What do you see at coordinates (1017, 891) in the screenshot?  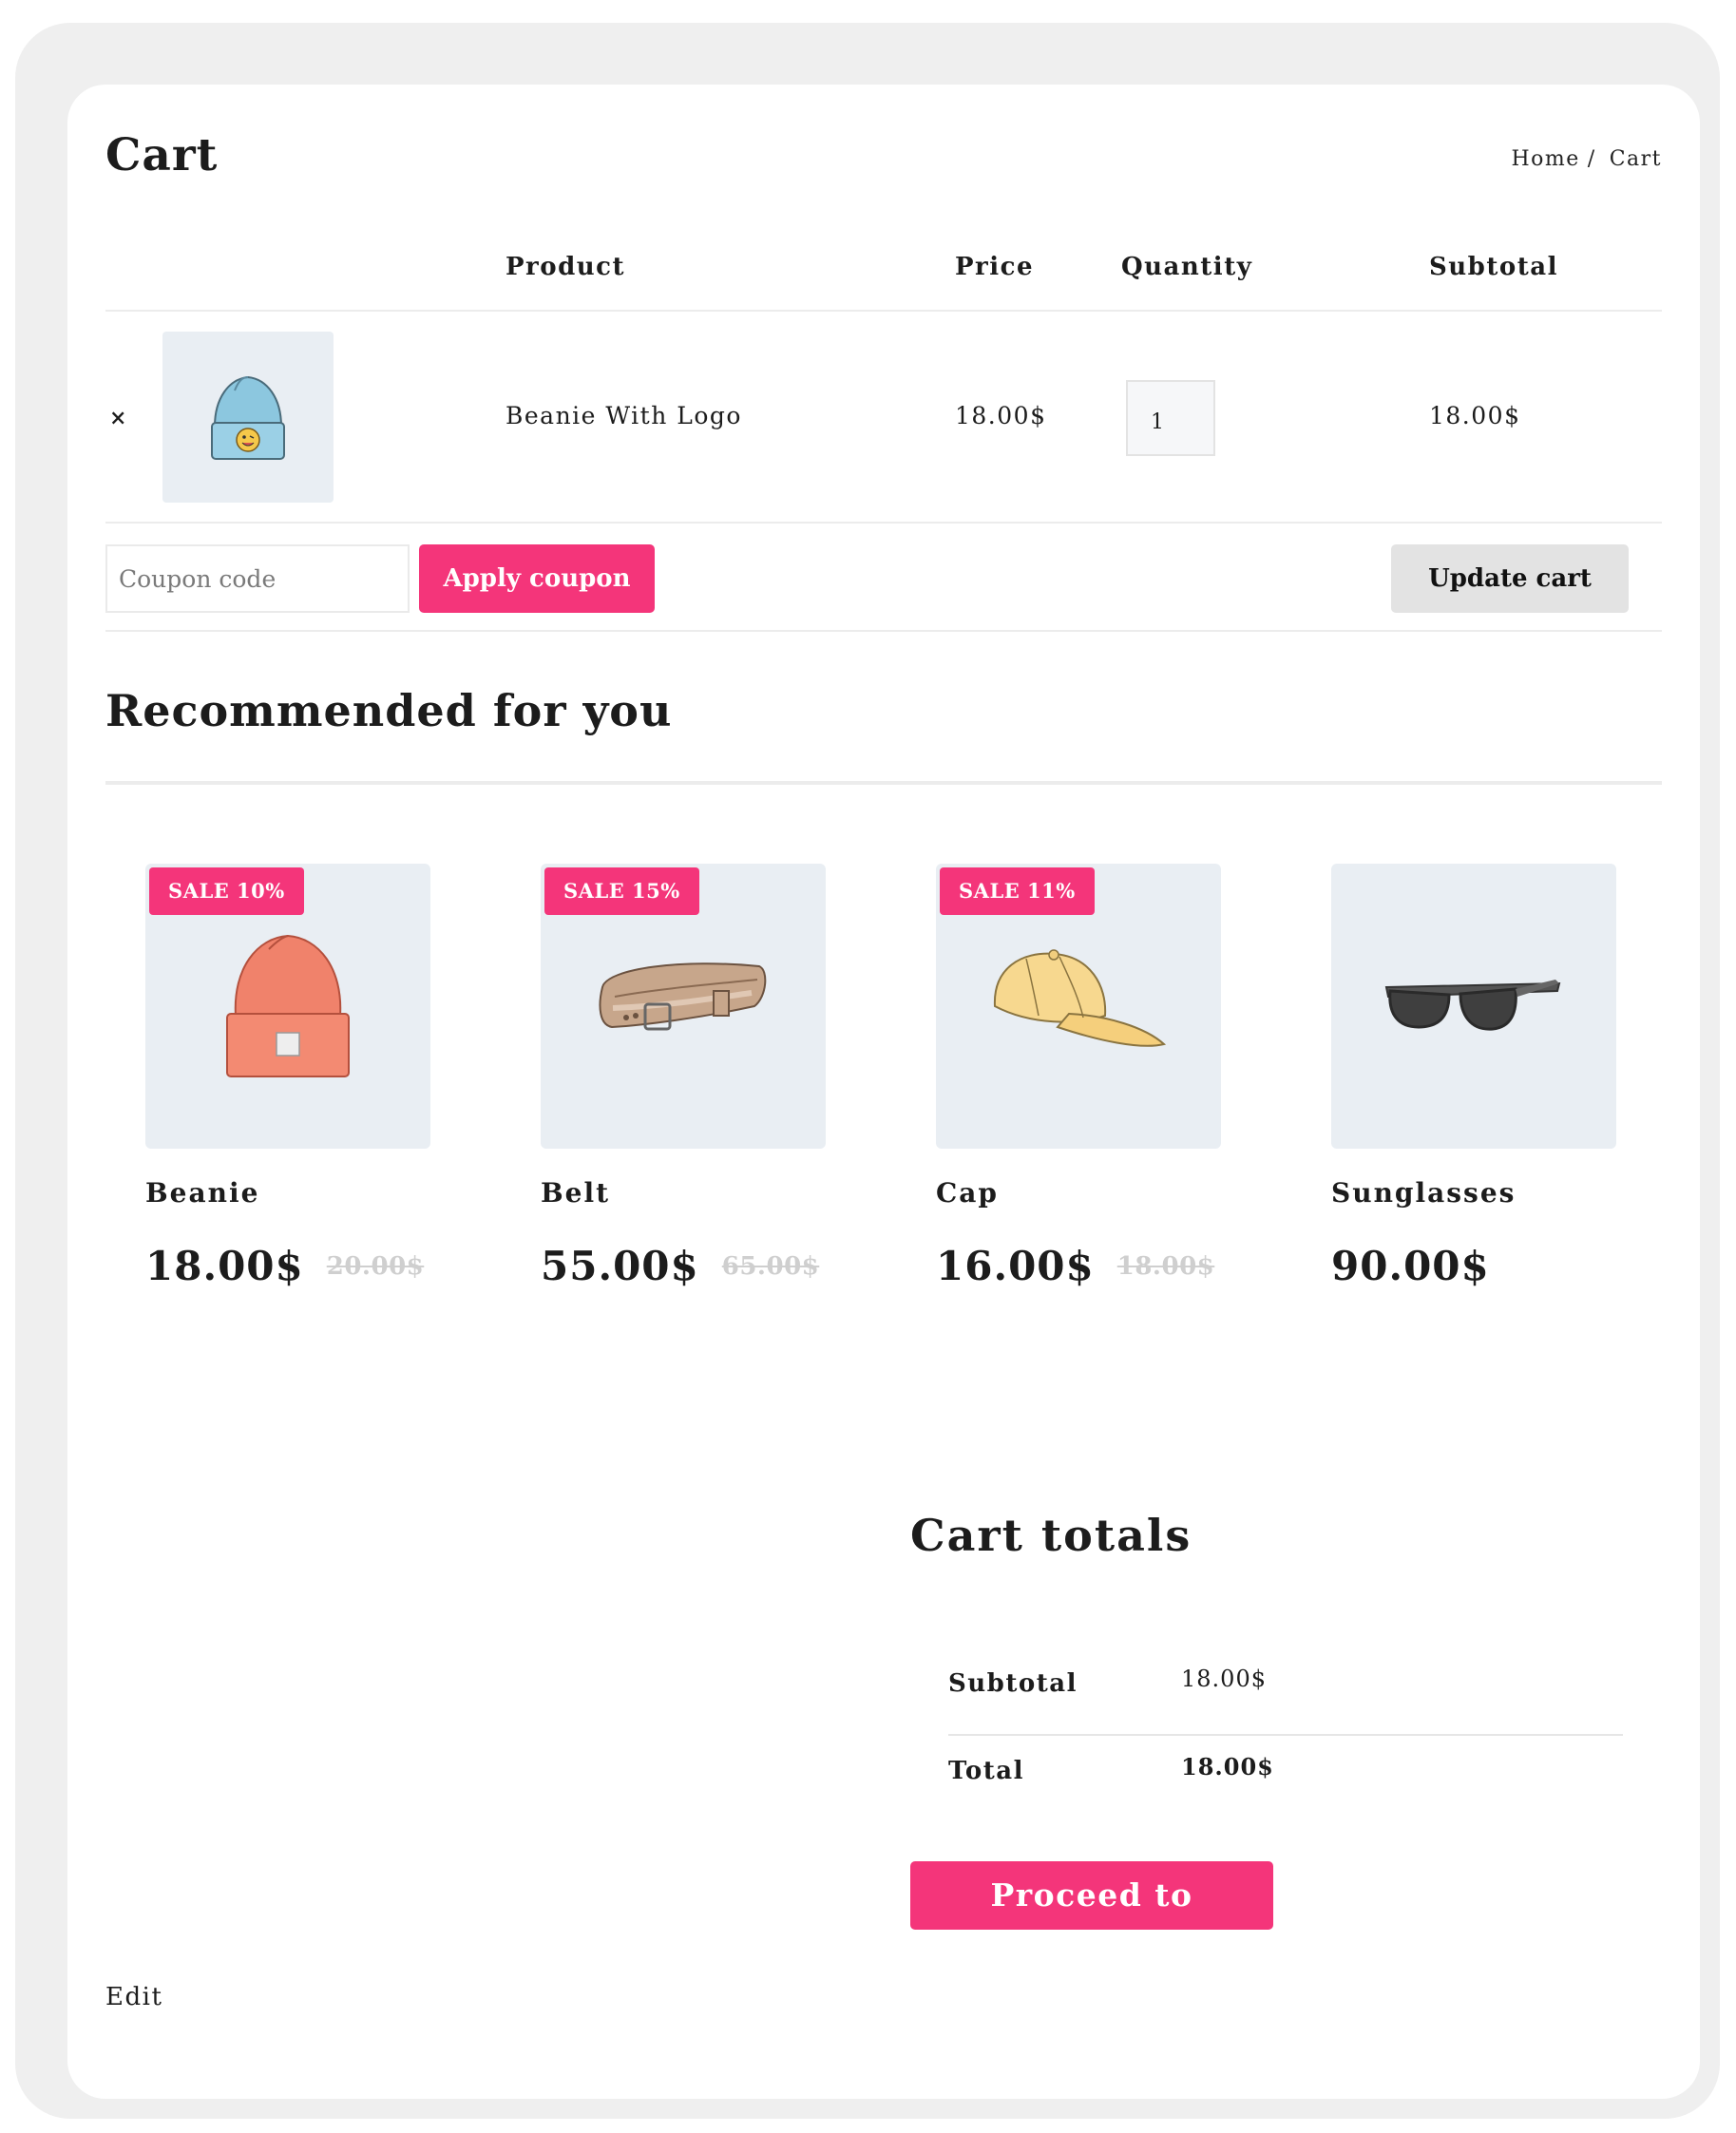 I see `sale-badge: SALE 11%` at bounding box center [1017, 891].